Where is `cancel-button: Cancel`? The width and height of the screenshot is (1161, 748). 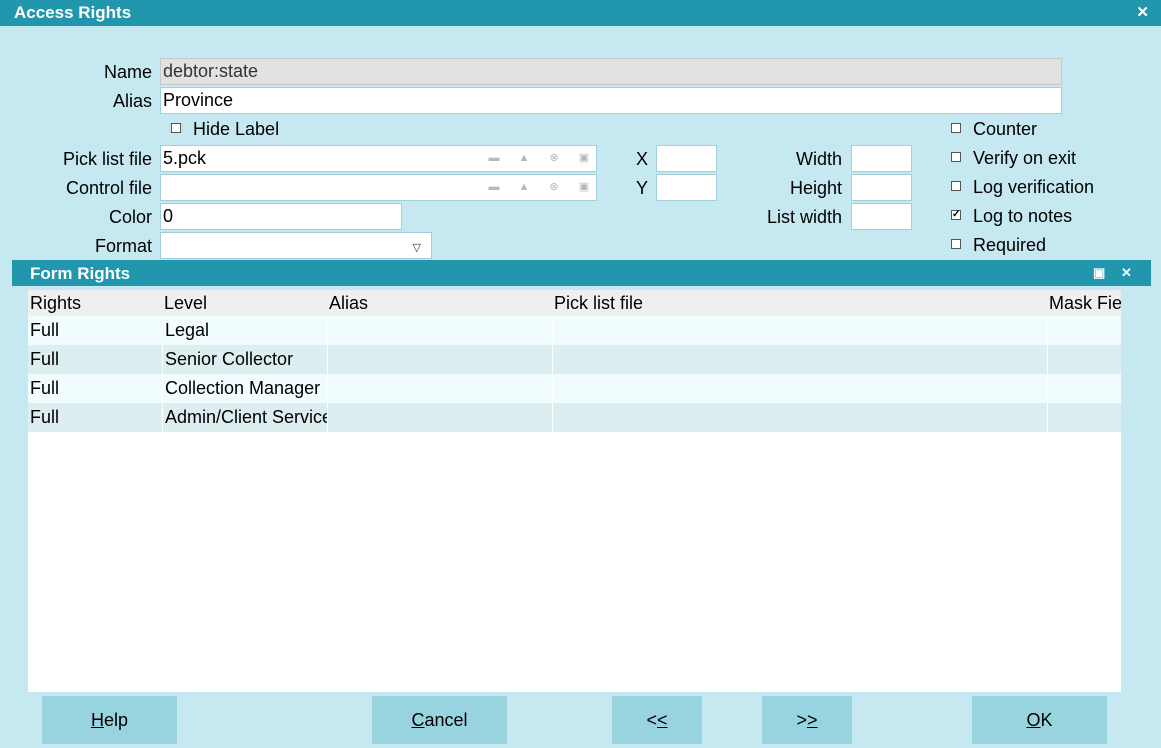
cancel-button: Cancel is located at coordinates (439, 720).